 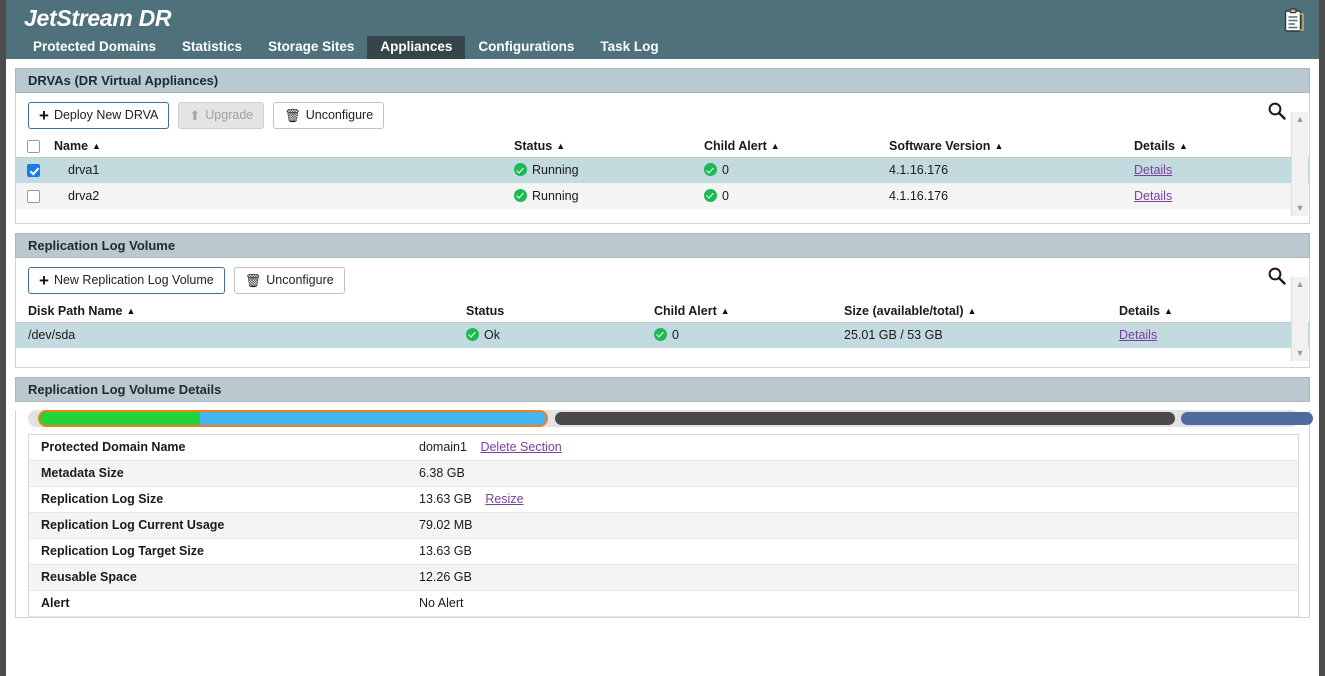 What do you see at coordinates (278, 170) in the screenshot?
I see `cell-name: drva1` at bounding box center [278, 170].